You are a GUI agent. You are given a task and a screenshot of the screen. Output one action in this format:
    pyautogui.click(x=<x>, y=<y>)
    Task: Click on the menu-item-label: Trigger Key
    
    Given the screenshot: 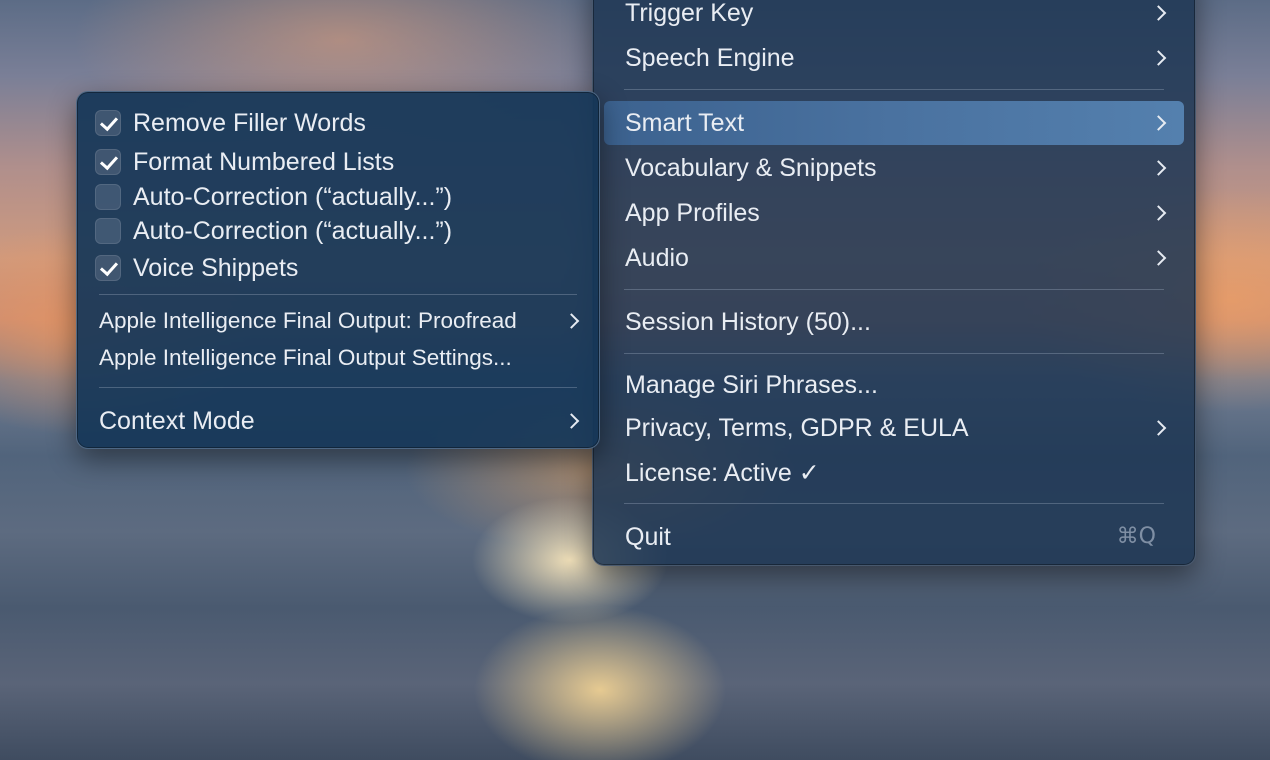 What is the action you would take?
    pyautogui.click(x=689, y=13)
    